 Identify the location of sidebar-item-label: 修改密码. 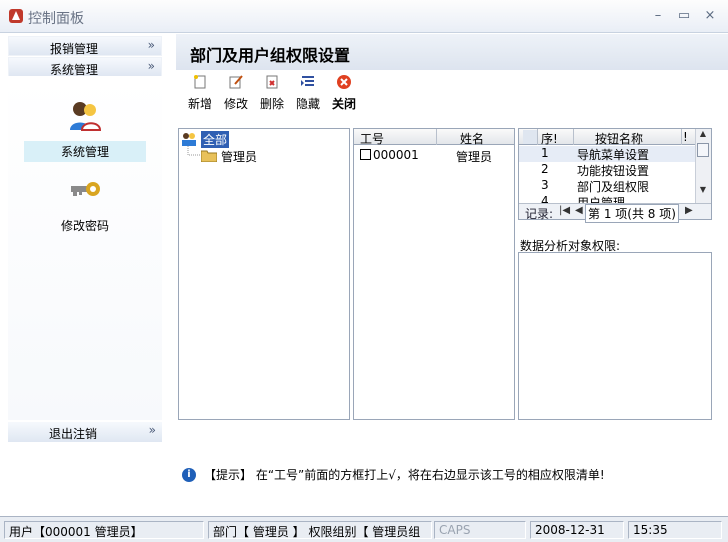
(84, 226).